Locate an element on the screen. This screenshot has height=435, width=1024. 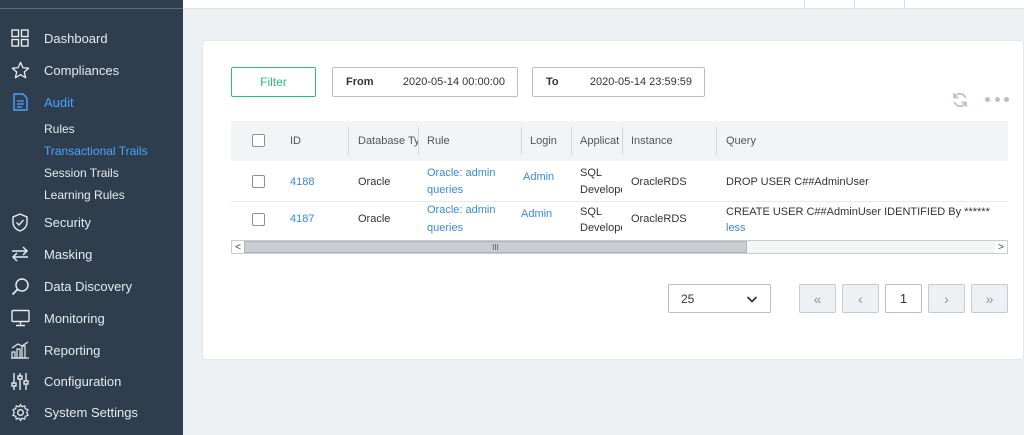
column-header-id: ID is located at coordinates (315, 141).